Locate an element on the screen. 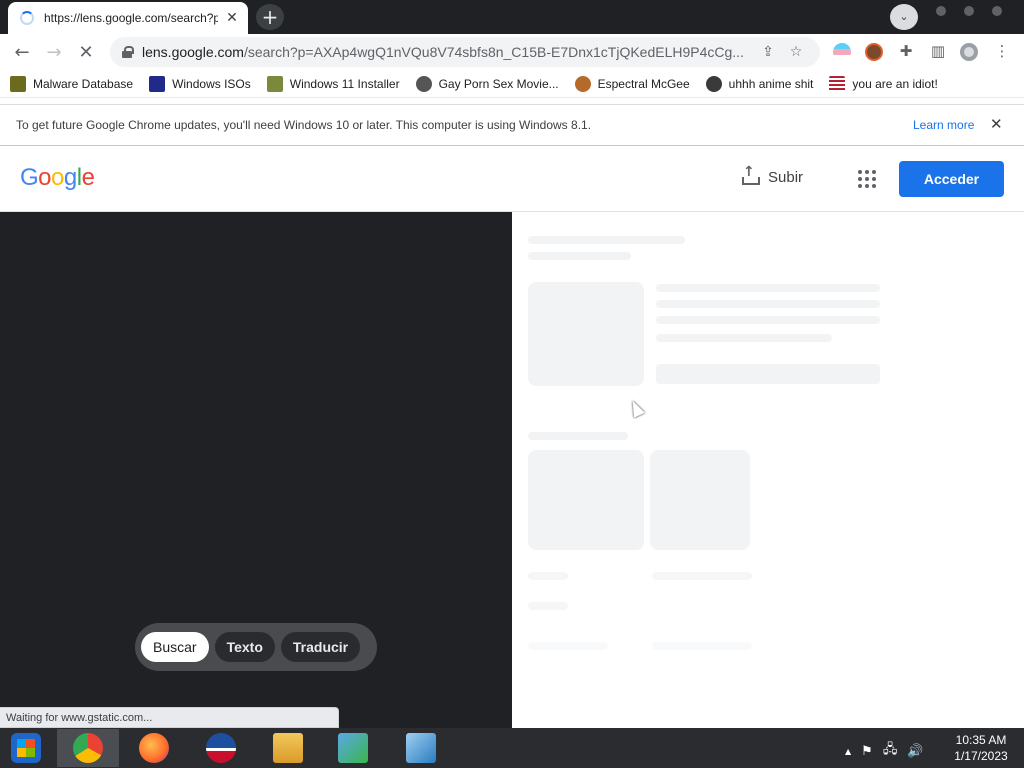  lock-icon is located at coordinates (128, 52).